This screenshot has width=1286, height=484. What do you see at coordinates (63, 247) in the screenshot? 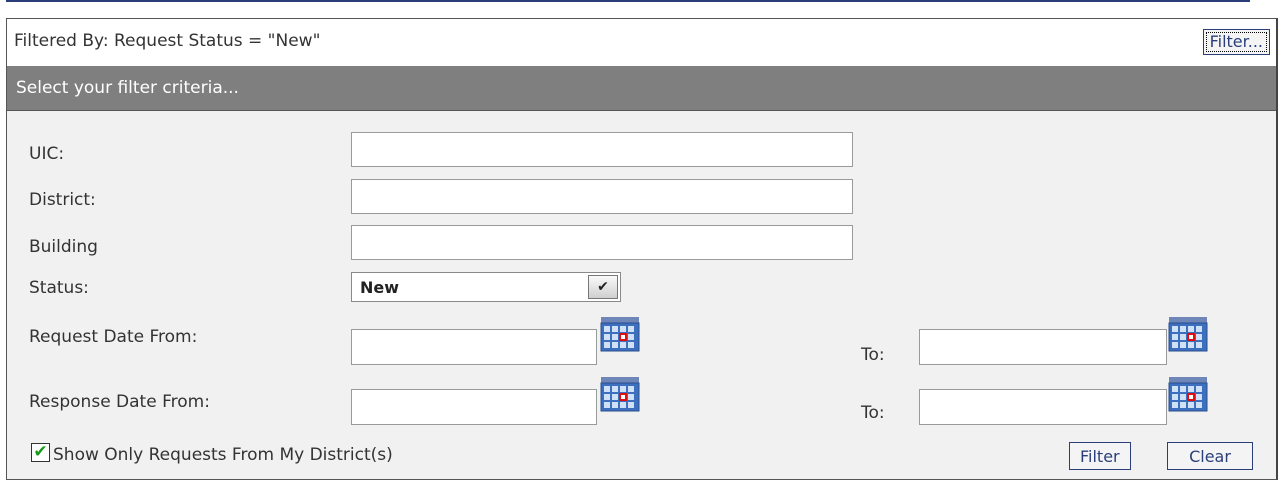
I see `building-label: Building` at bounding box center [63, 247].